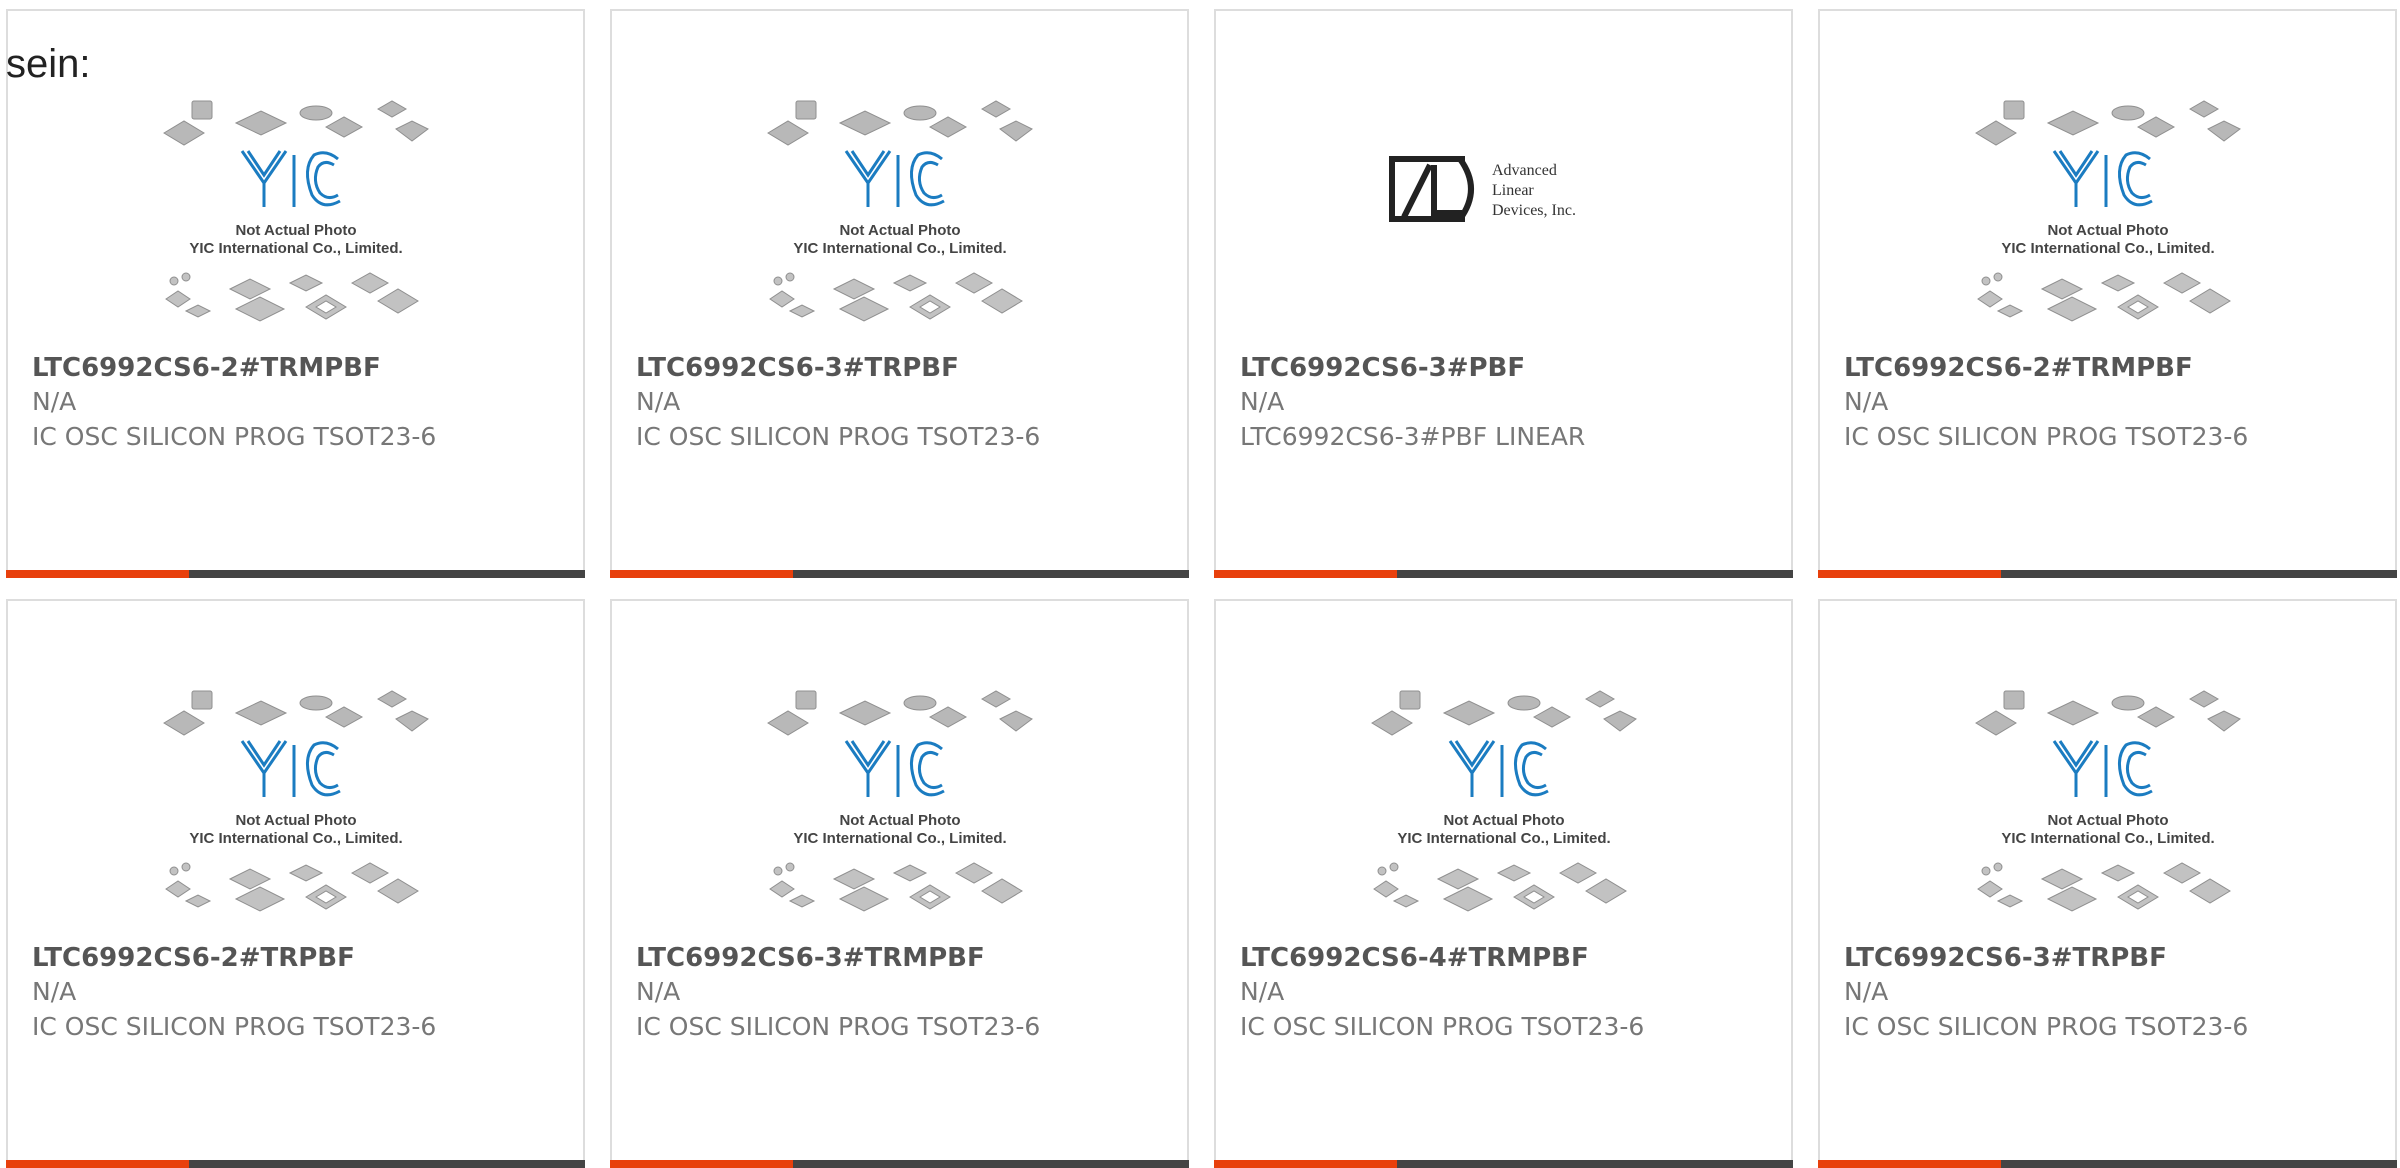 The width and height of the screenshot is (2400, 1168). What do you see at coordinates (810, 958) in the screenshot?
I see `part-number: LTC6992CS6-3#TRMPBF` at bounding box center [810, 958].